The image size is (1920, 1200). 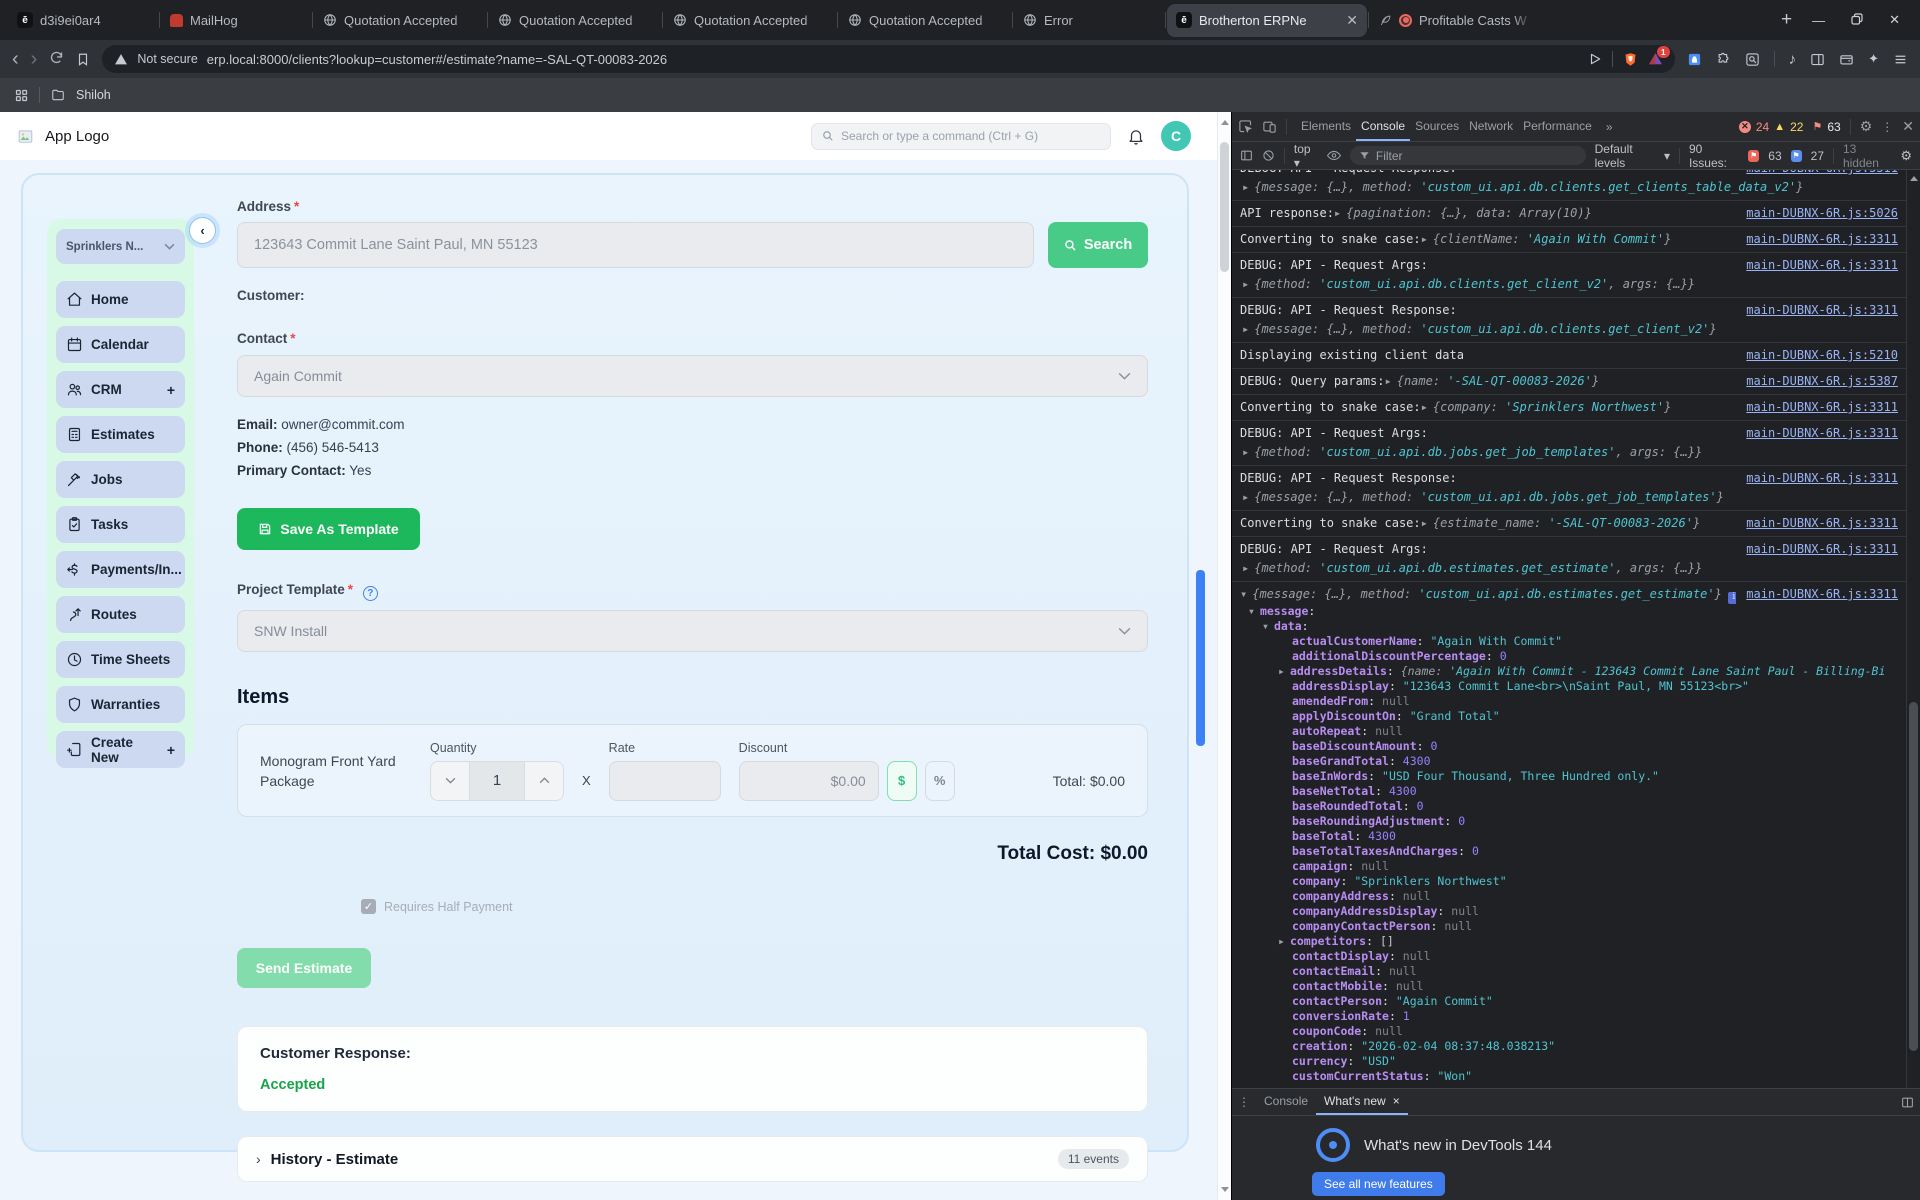 What do you see at coordinates (1569, 761) in the screenshot?
I see `tree-node: baseGrandTotal: 4300` at bounding box center [1569, 761].